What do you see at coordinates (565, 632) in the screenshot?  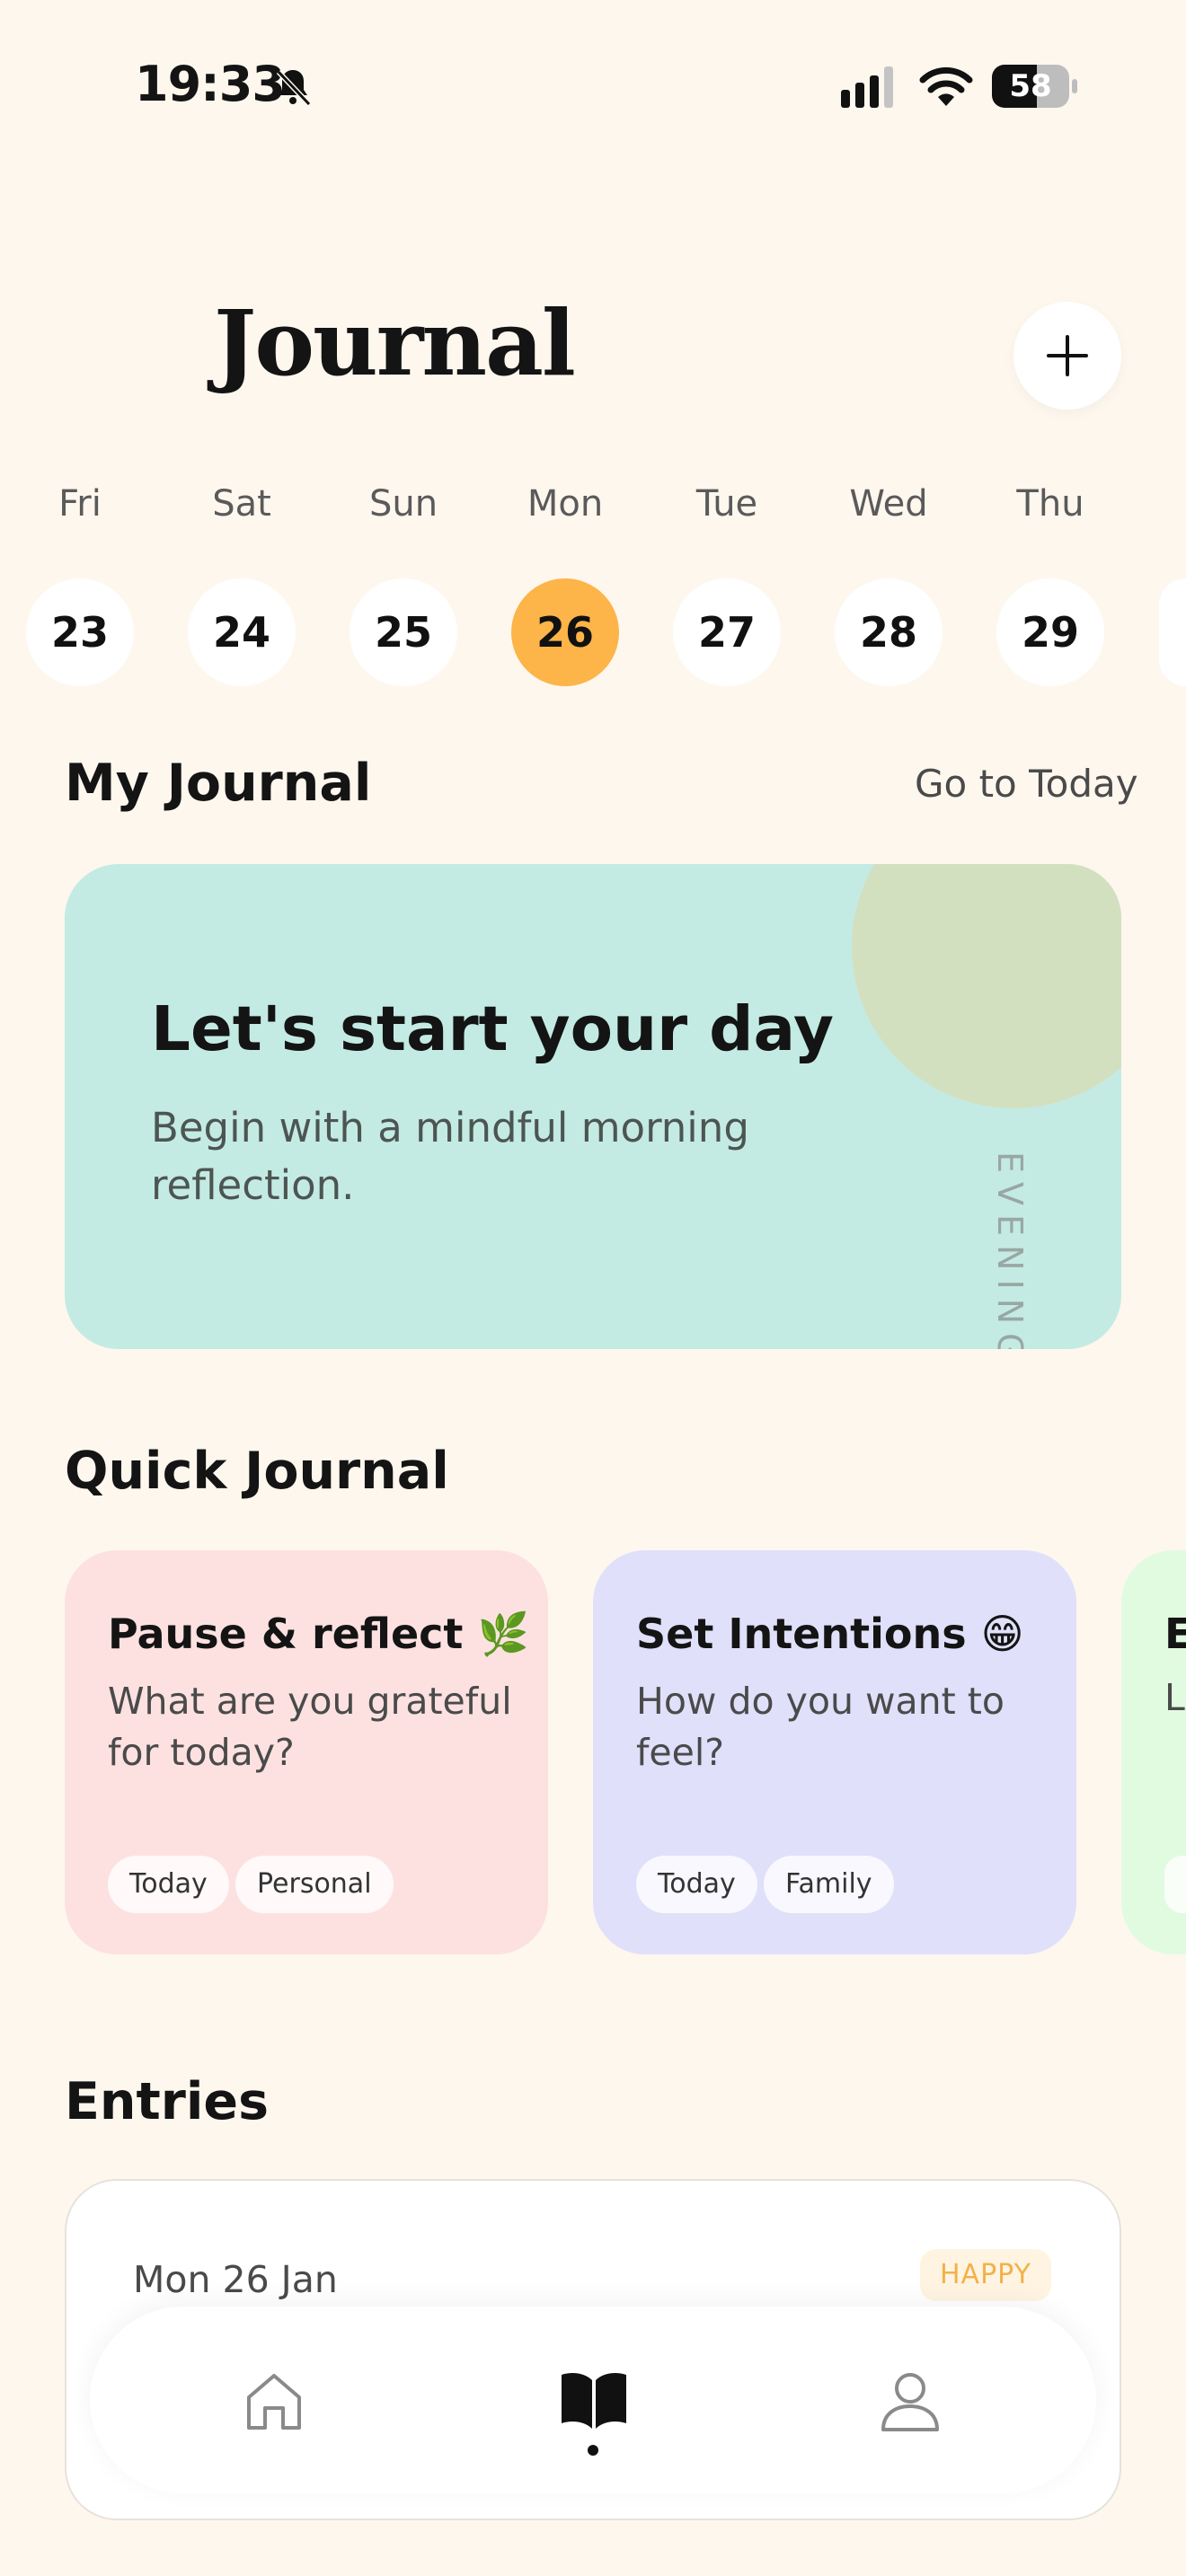 I see `day-date: 26` at bounding box center [565, 632].